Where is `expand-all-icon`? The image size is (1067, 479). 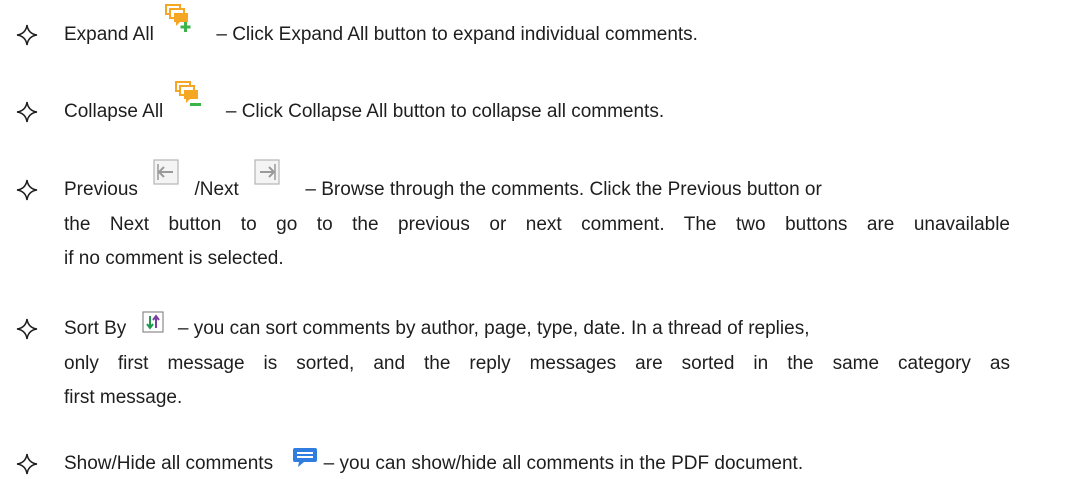 expand-all-icon is located at coordinates (178, 18).